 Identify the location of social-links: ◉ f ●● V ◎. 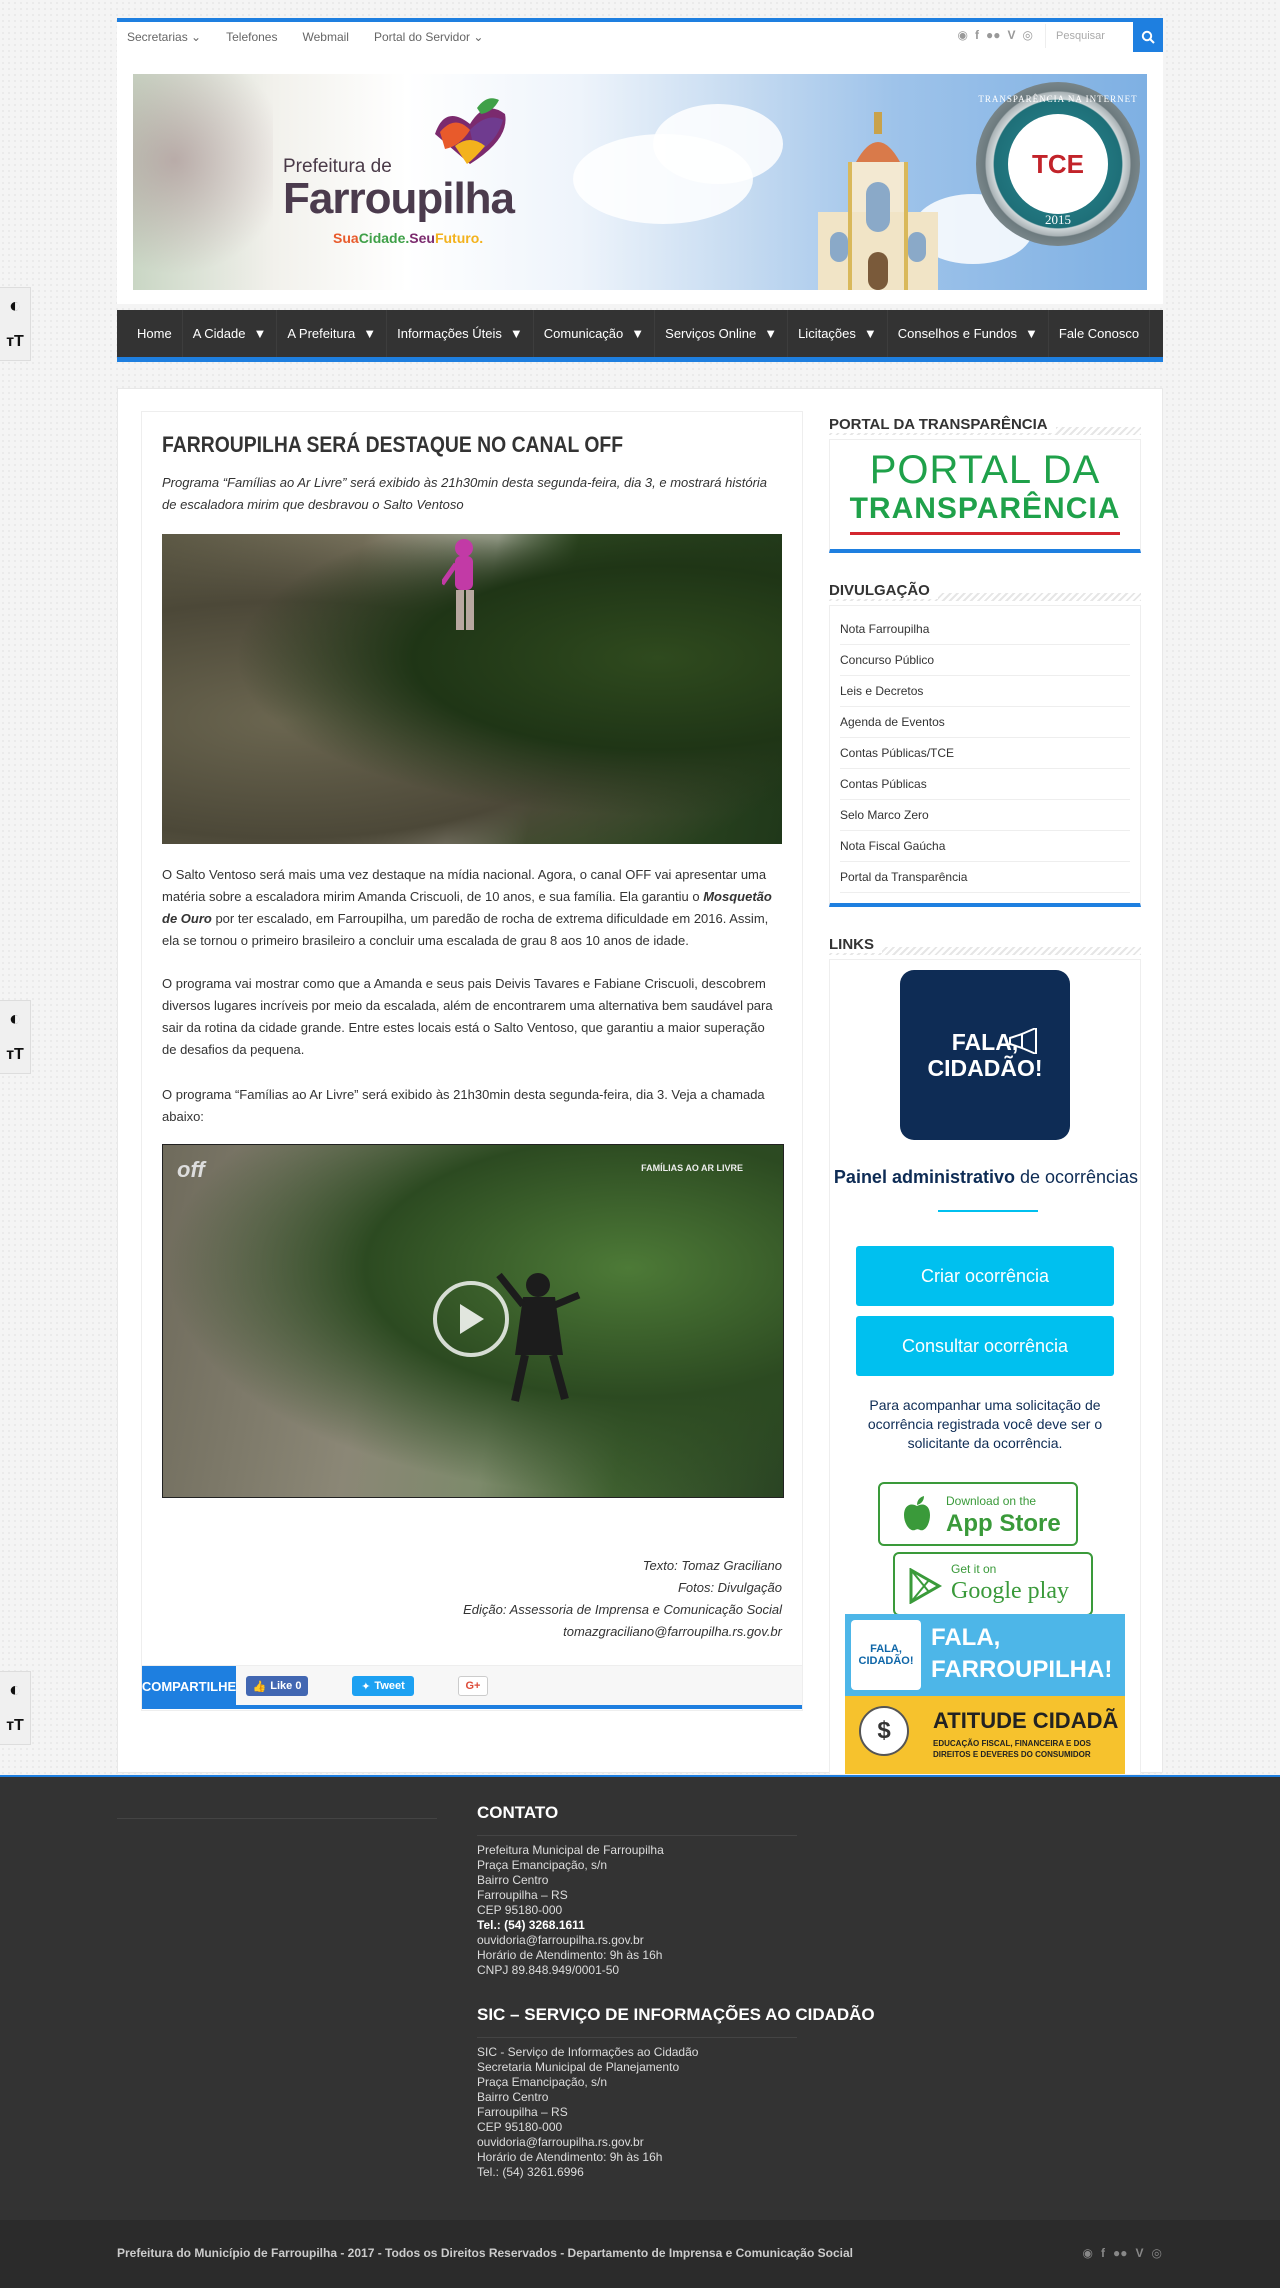
(1122, 2253).